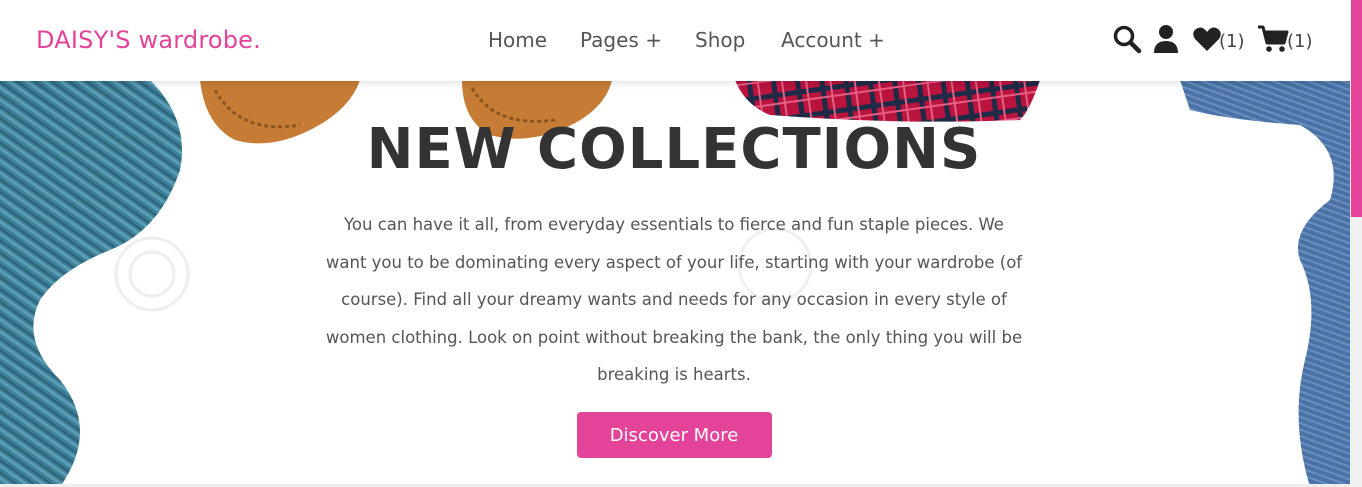 The height and width of the screenshot is (487, 1362). What do you see at coordinates (517, 40) in the screenshot?
I see `nav-item-home: Home` at bounding box center [517, 40].